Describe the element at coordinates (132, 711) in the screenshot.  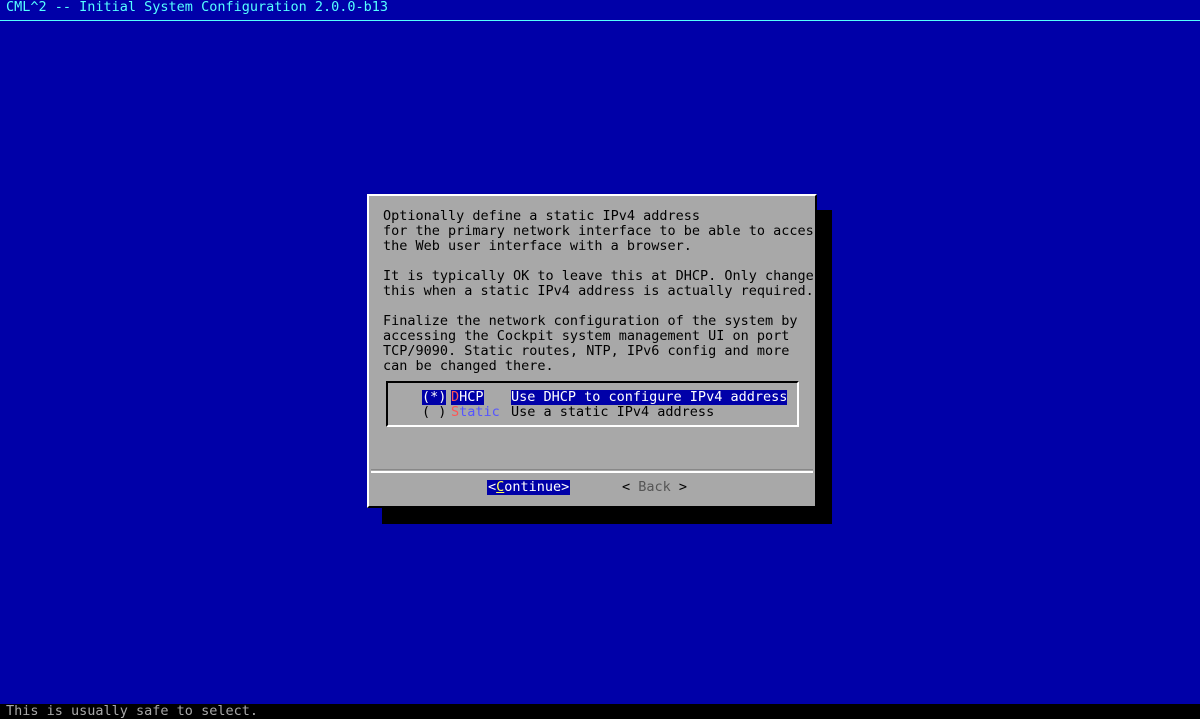
I see `status-text: This is usually safe to select.` at that location.